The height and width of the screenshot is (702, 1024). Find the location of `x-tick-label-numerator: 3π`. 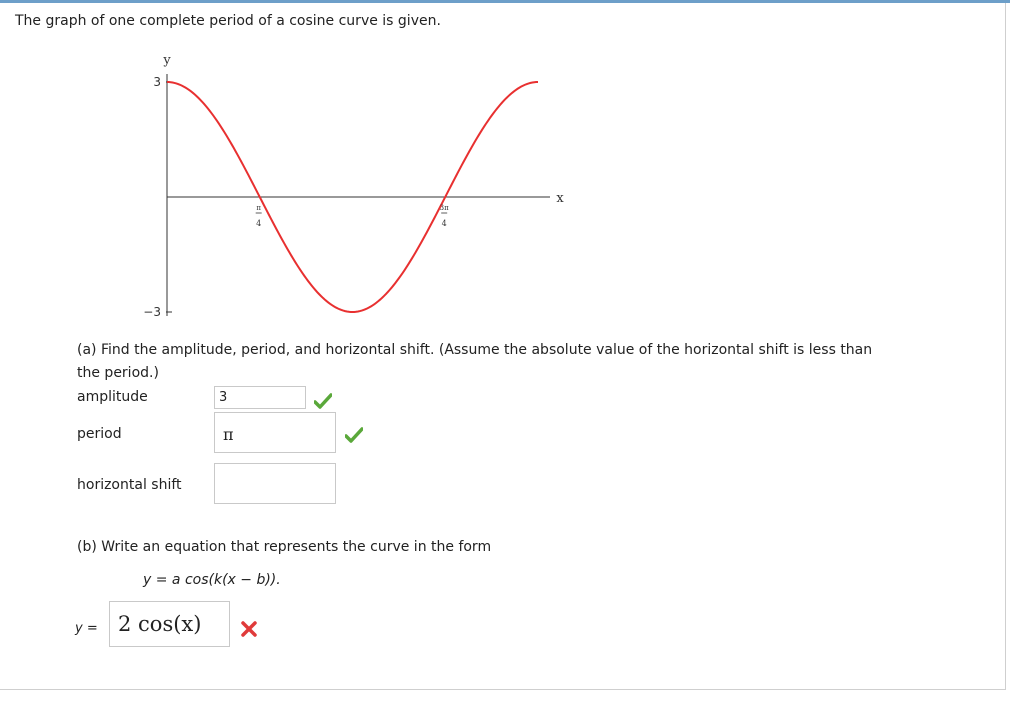

x-tick-label-numerator: 3π is located at coordinates (444, 208).